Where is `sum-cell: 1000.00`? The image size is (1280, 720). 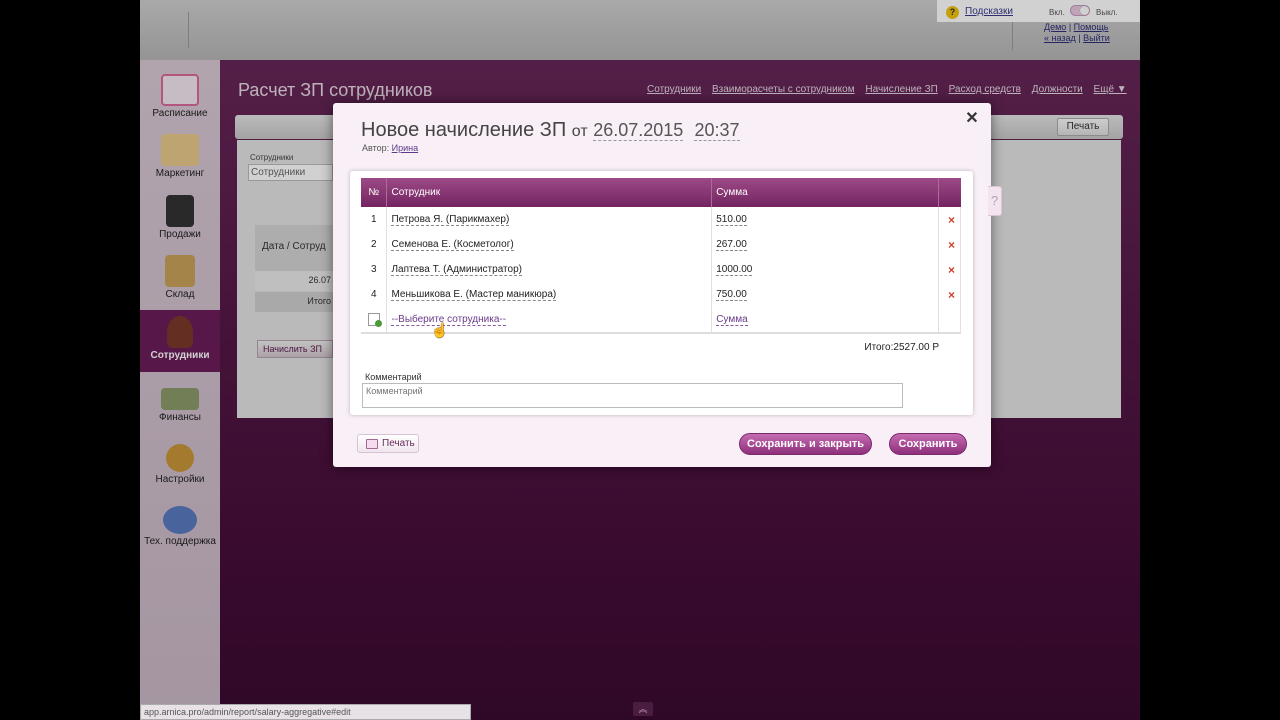
sum-cell: 1000.00 is located at coordinates (825, 269).